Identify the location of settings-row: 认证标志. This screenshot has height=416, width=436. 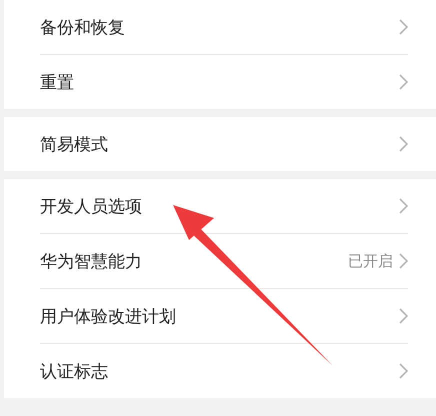
(224, 370).